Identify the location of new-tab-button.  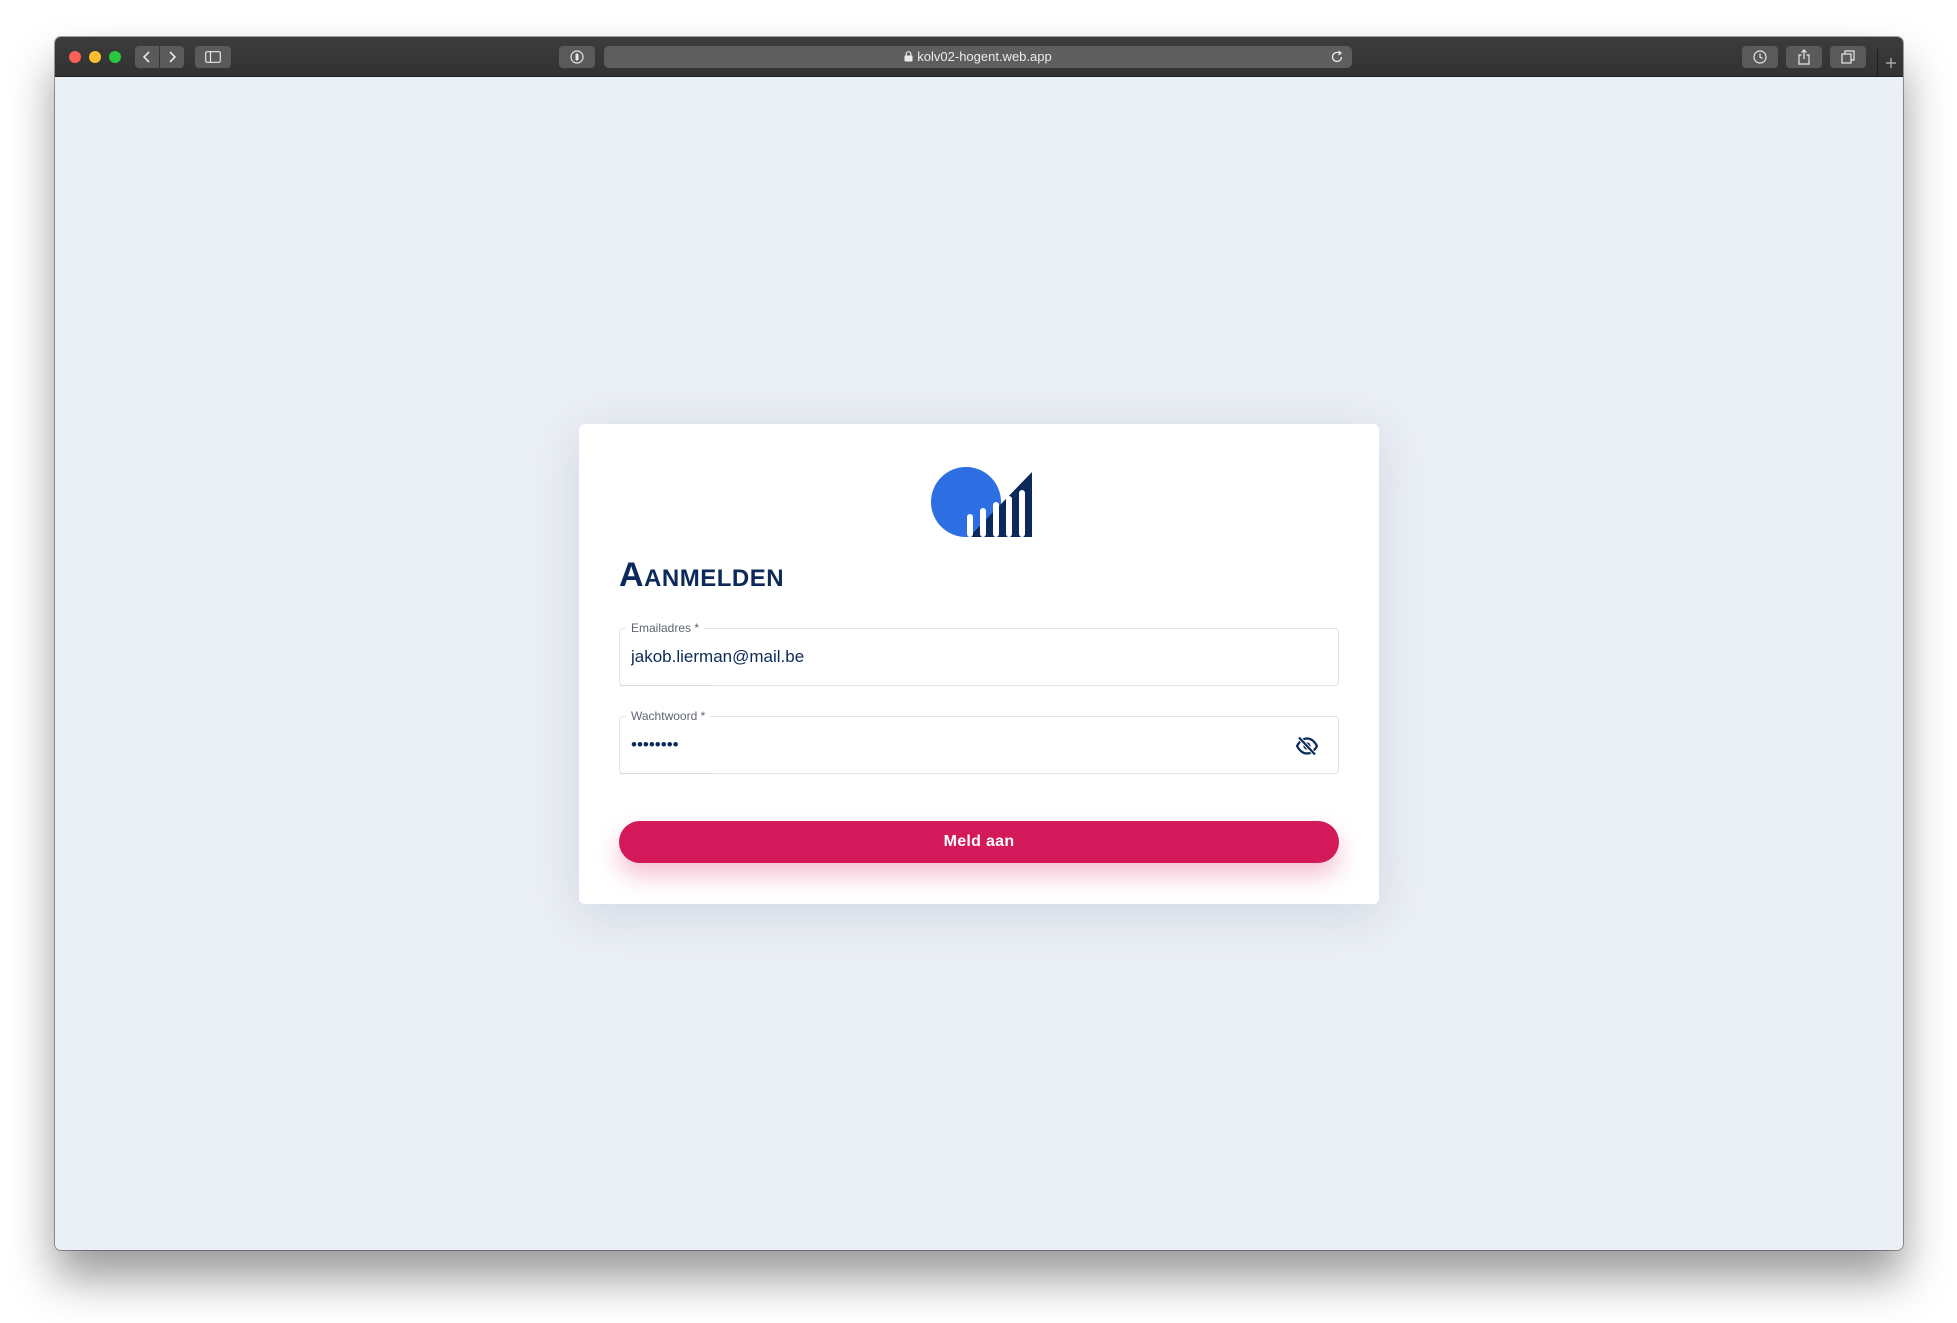
(1890, 62).